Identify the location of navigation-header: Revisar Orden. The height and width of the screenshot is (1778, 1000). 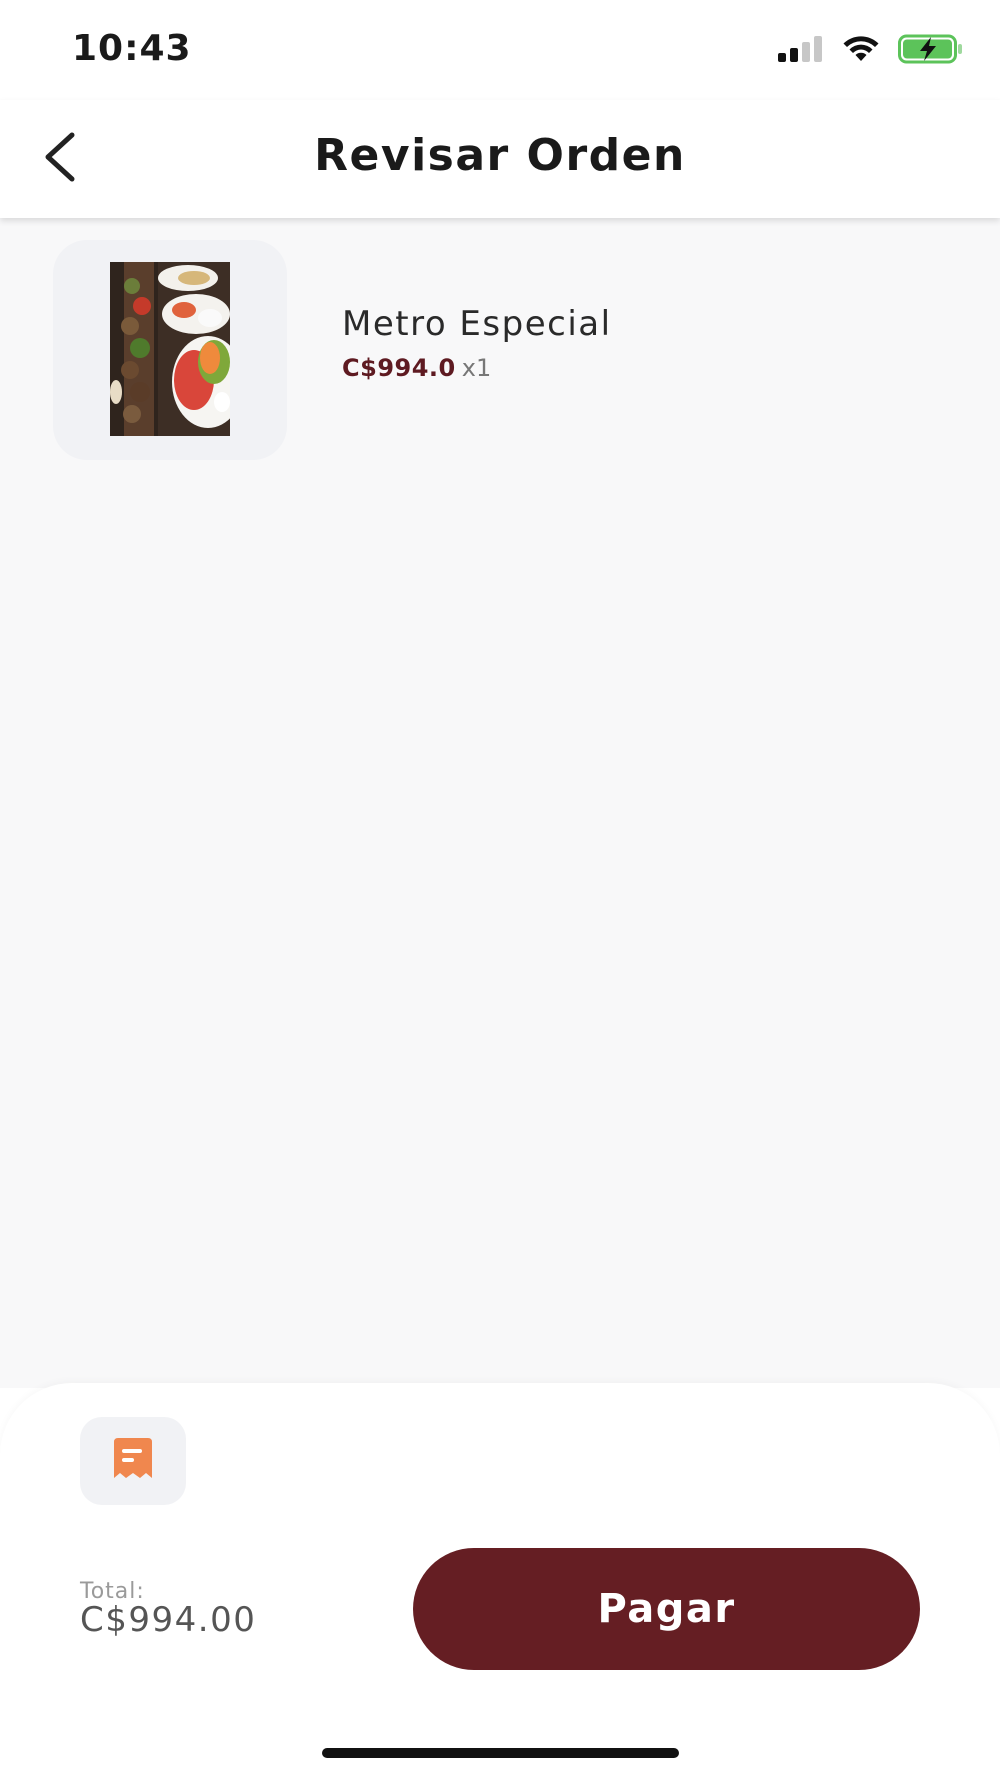
(500, 159).